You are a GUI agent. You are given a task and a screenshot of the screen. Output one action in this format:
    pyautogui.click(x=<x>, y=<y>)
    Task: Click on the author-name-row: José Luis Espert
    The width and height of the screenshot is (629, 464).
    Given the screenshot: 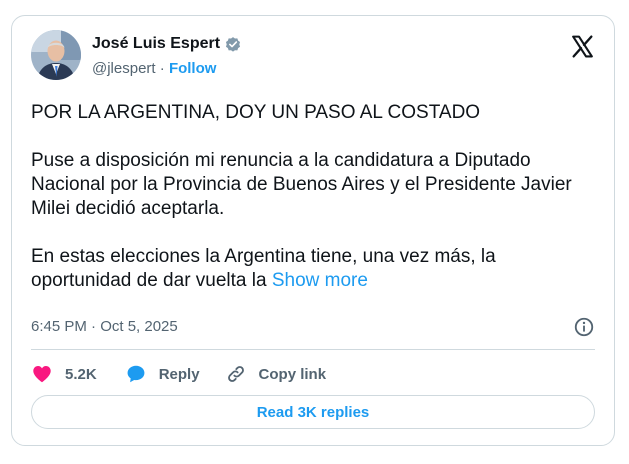 What is the action you would take?
    pyautogui.click(x=167, y=44)
    